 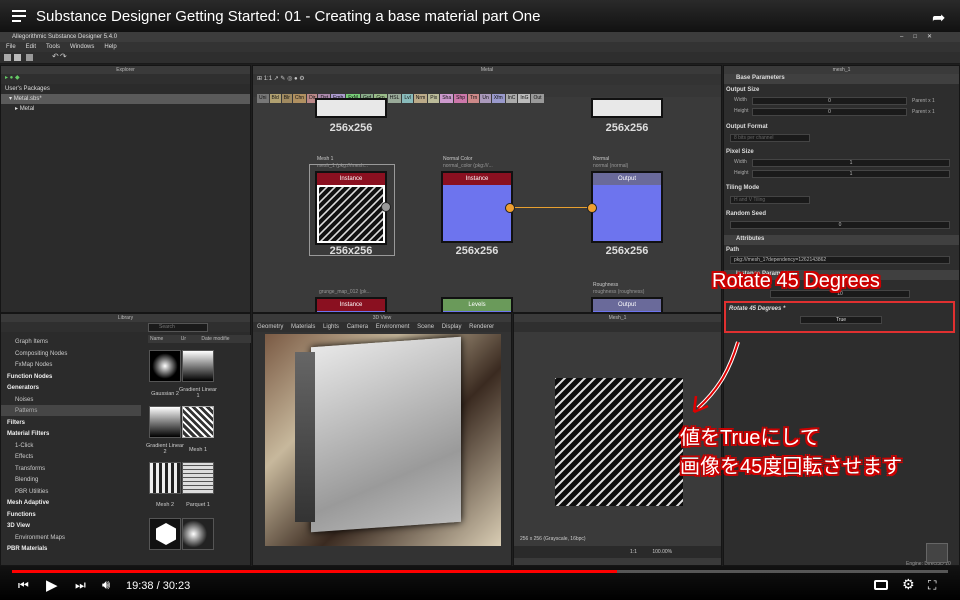 I want to click on 3d-viewport, so click(x=383, y=440).